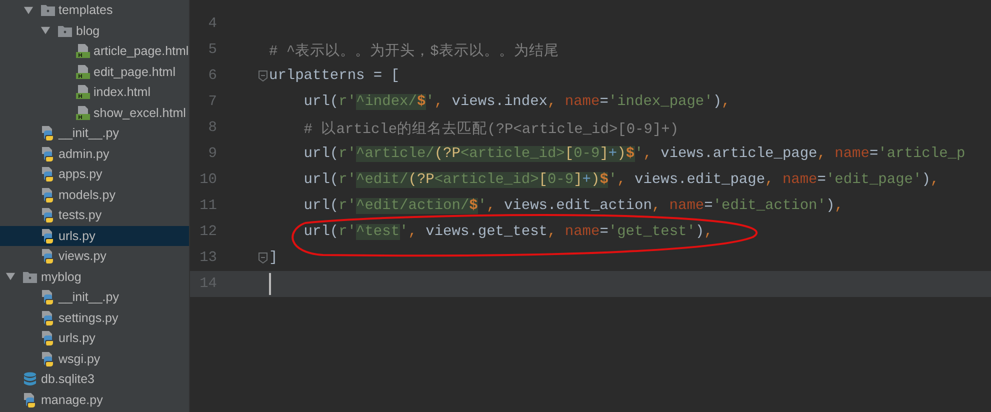 This screenshot has width=991, height=412. Describe the element at coordinates (135, 71) in the screenshot. I see `file-name: edit_page.html` at that location.